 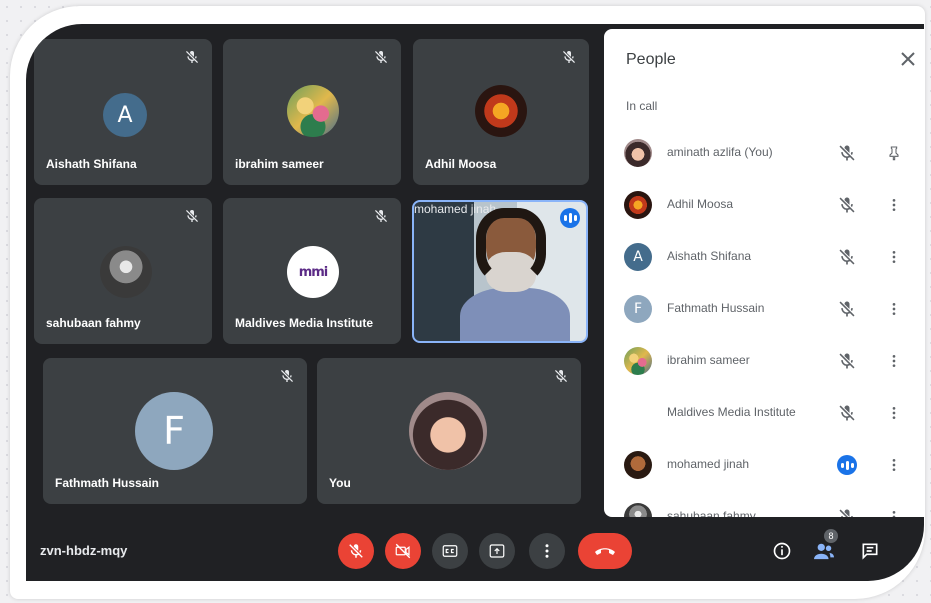 I want to click on tile-sahubaan-fahmy: sahubaan fahmy, so click(x=123, y=271).